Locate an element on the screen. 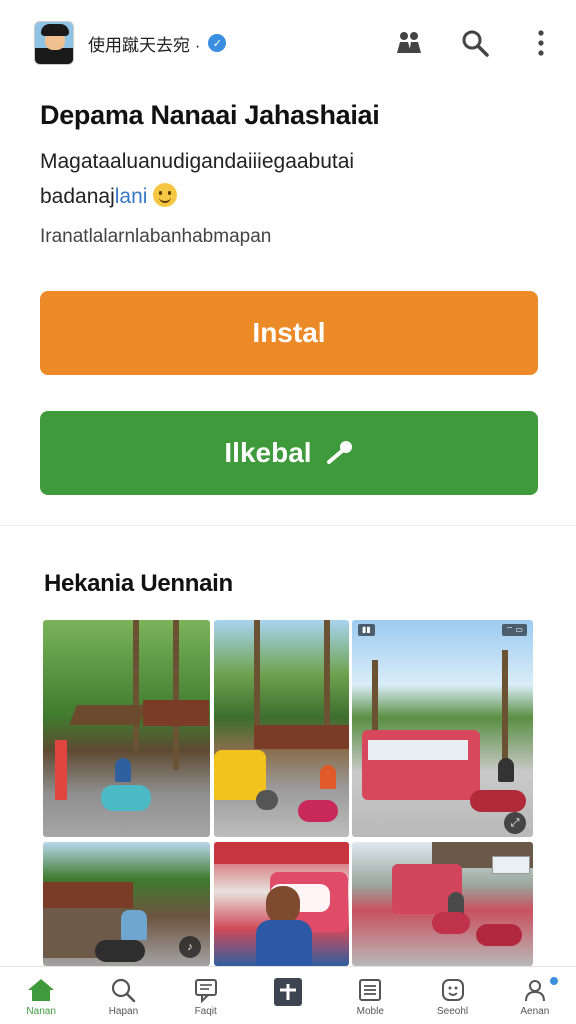 This screenshot has width=576, height=1024. home-icon is located at coordinates (41, 990).